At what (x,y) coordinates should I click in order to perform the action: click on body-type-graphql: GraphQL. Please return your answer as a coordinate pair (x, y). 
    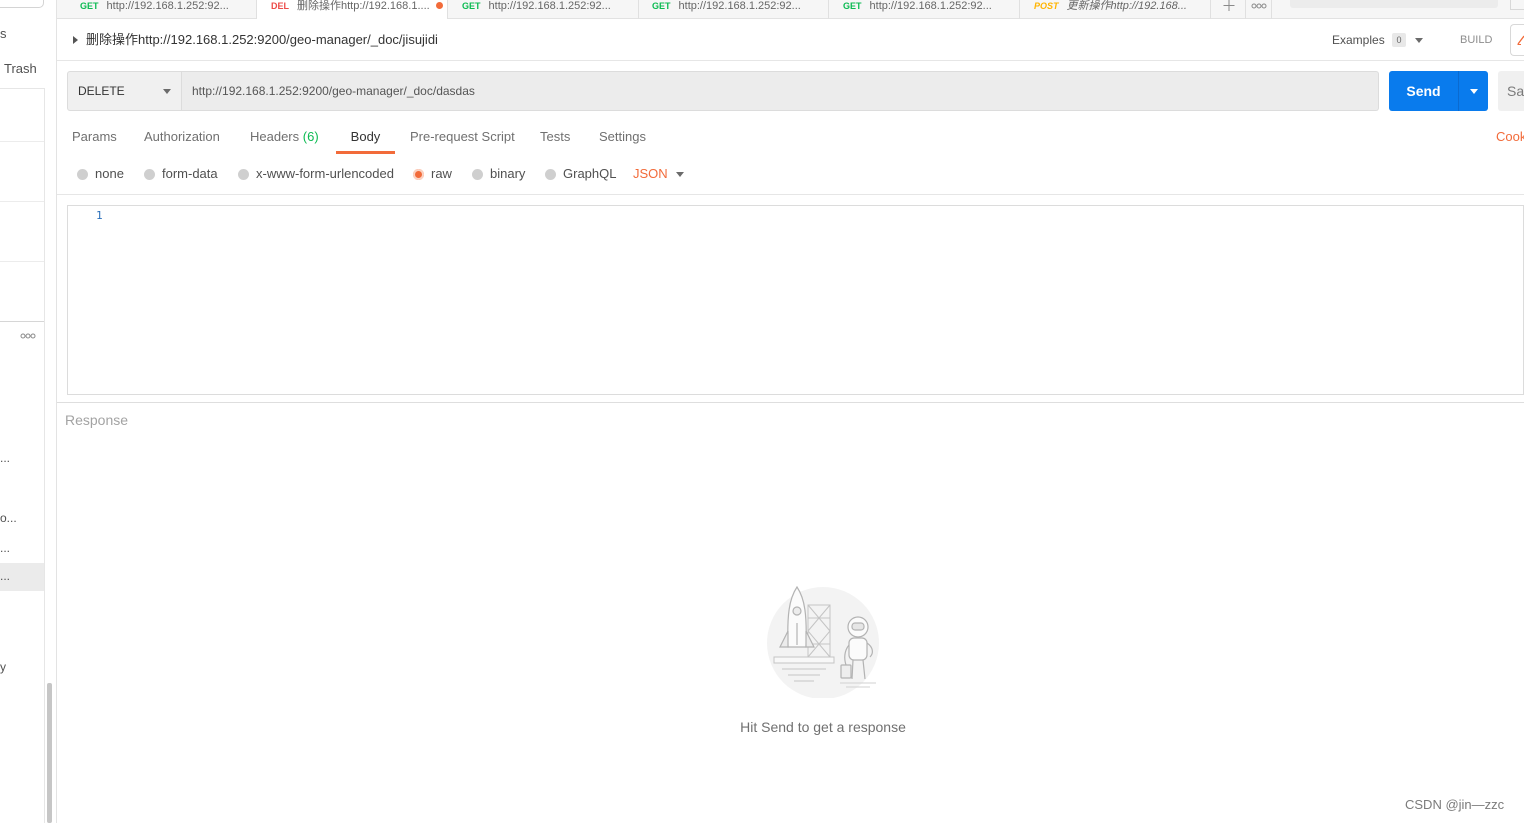
    Looking at the image, I should click on (580, 174).